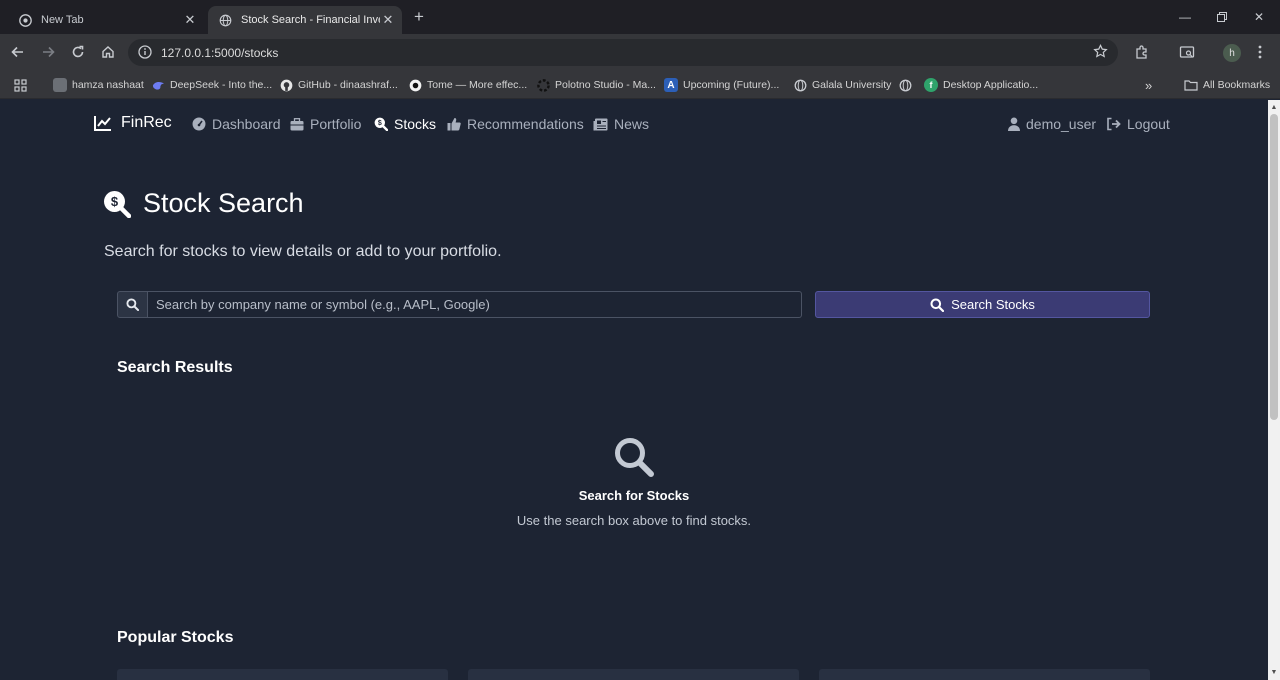 The width and height of the screenshot is (1280, 680). What do you see at coordinates (634, 520) in the screenshot?
I see `empty-state-text: Use the search box above to find stocks.` at bounding box center [634, 520].